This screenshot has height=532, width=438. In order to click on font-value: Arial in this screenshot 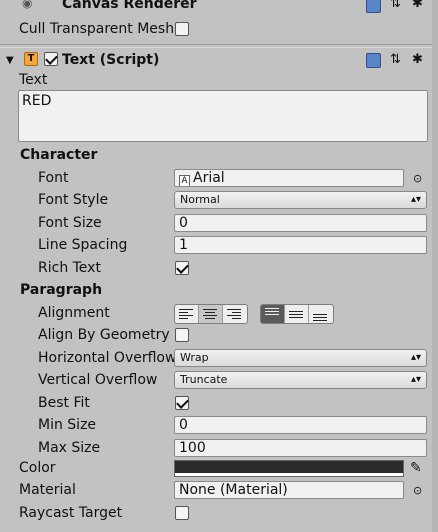, I will do `click(209, 178)`.